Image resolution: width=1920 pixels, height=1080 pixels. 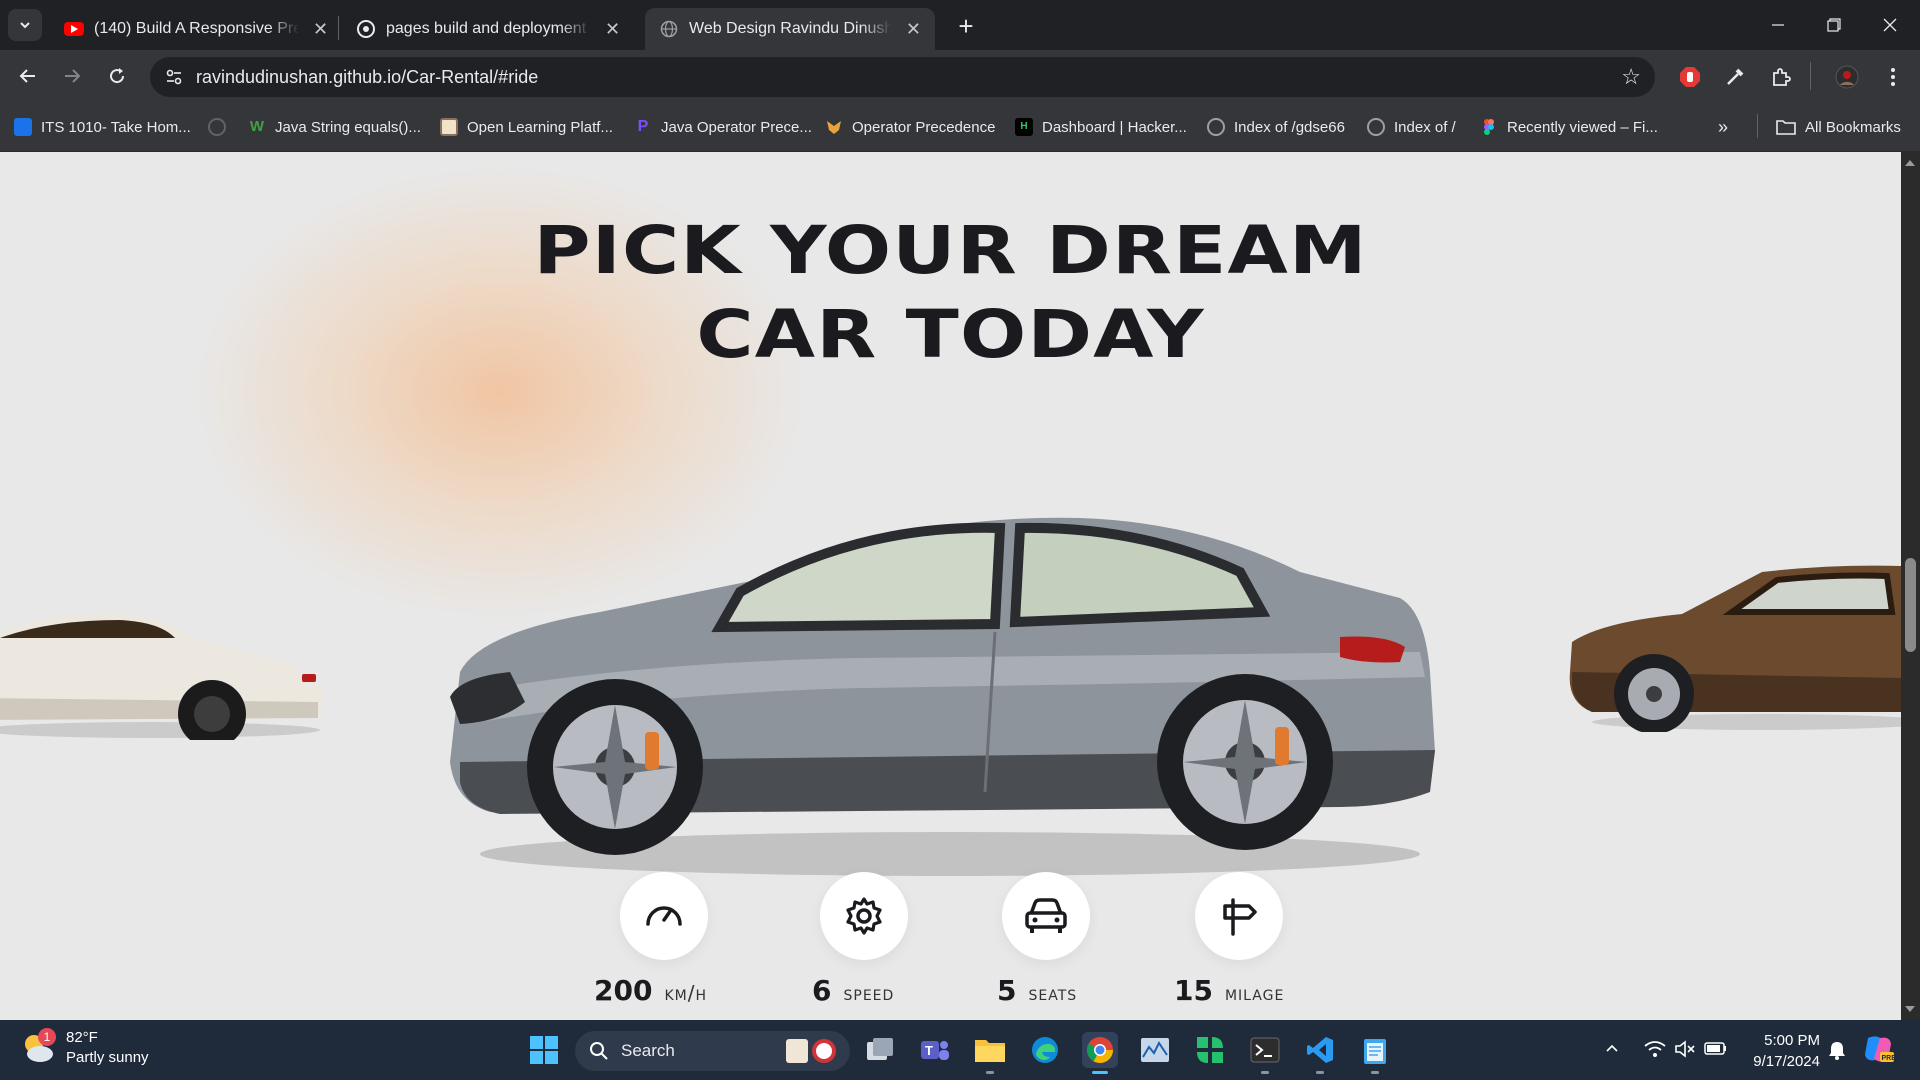 I want to click on network-status, so click(x=1655, y=1049).